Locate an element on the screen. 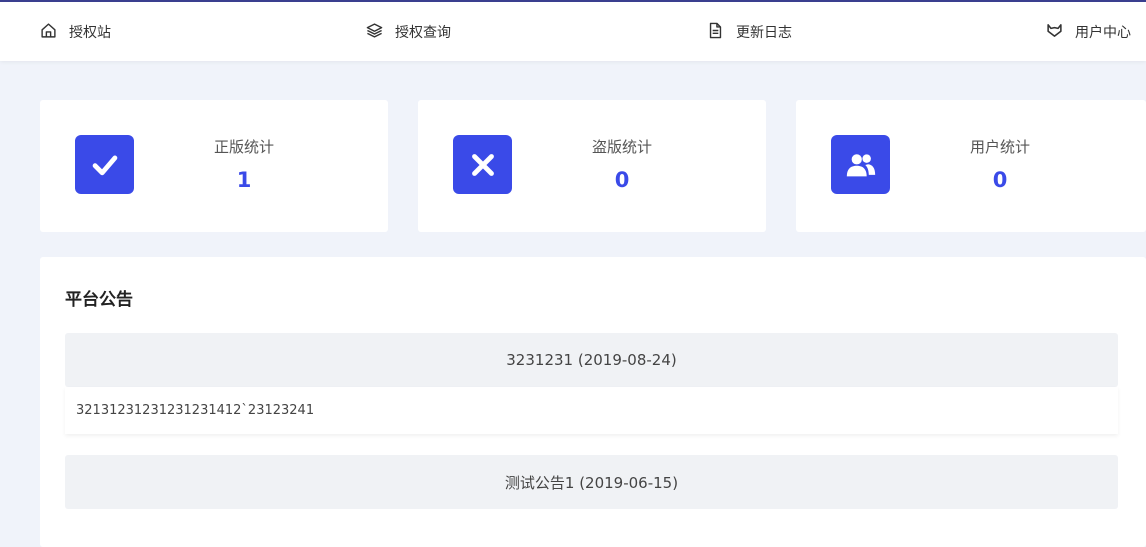  stat-card-pirated: 盗版统计 0 is located at coordinates (592, 166).